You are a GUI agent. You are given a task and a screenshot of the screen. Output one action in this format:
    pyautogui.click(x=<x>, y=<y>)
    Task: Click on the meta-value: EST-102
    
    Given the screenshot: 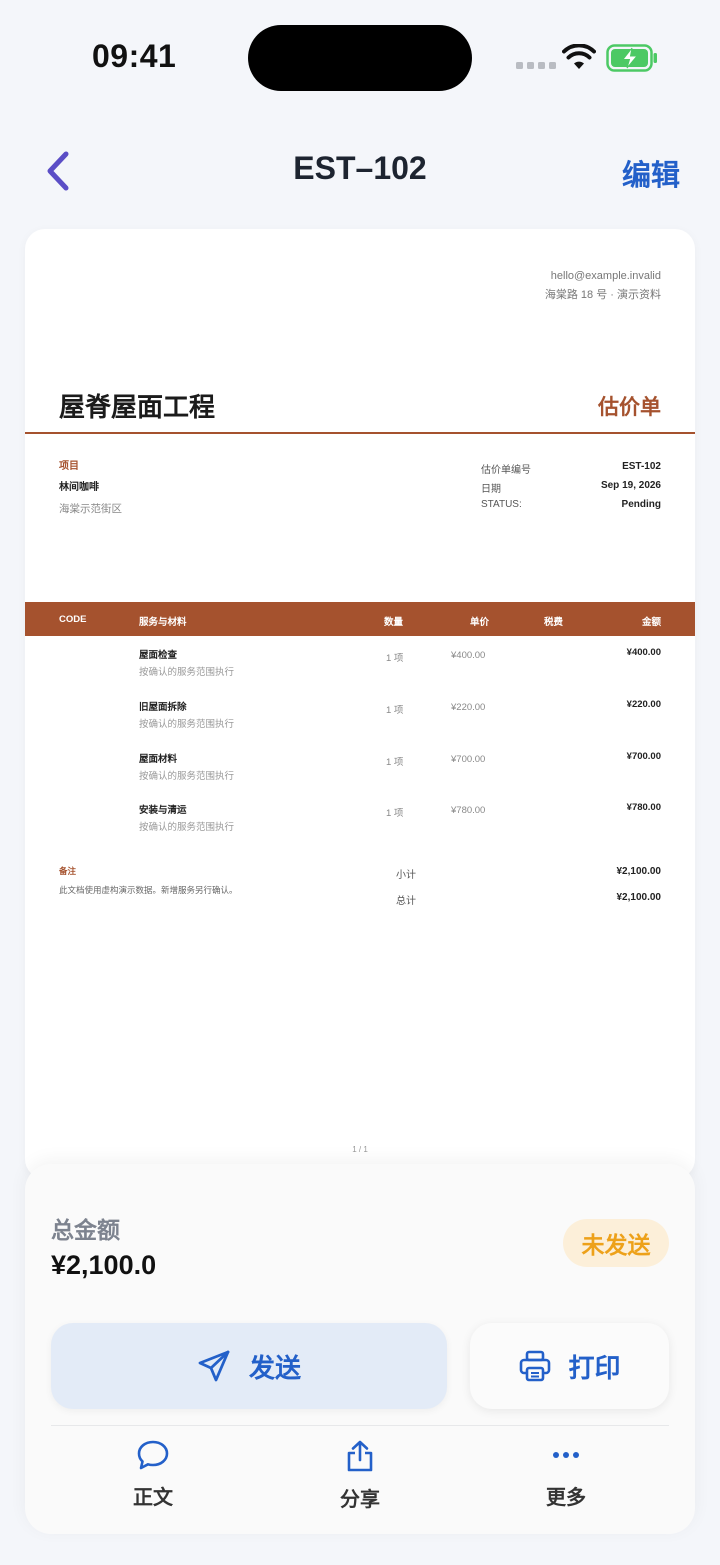 What is the action you would take?
    pyautogui.click(x=641, y=466)
    